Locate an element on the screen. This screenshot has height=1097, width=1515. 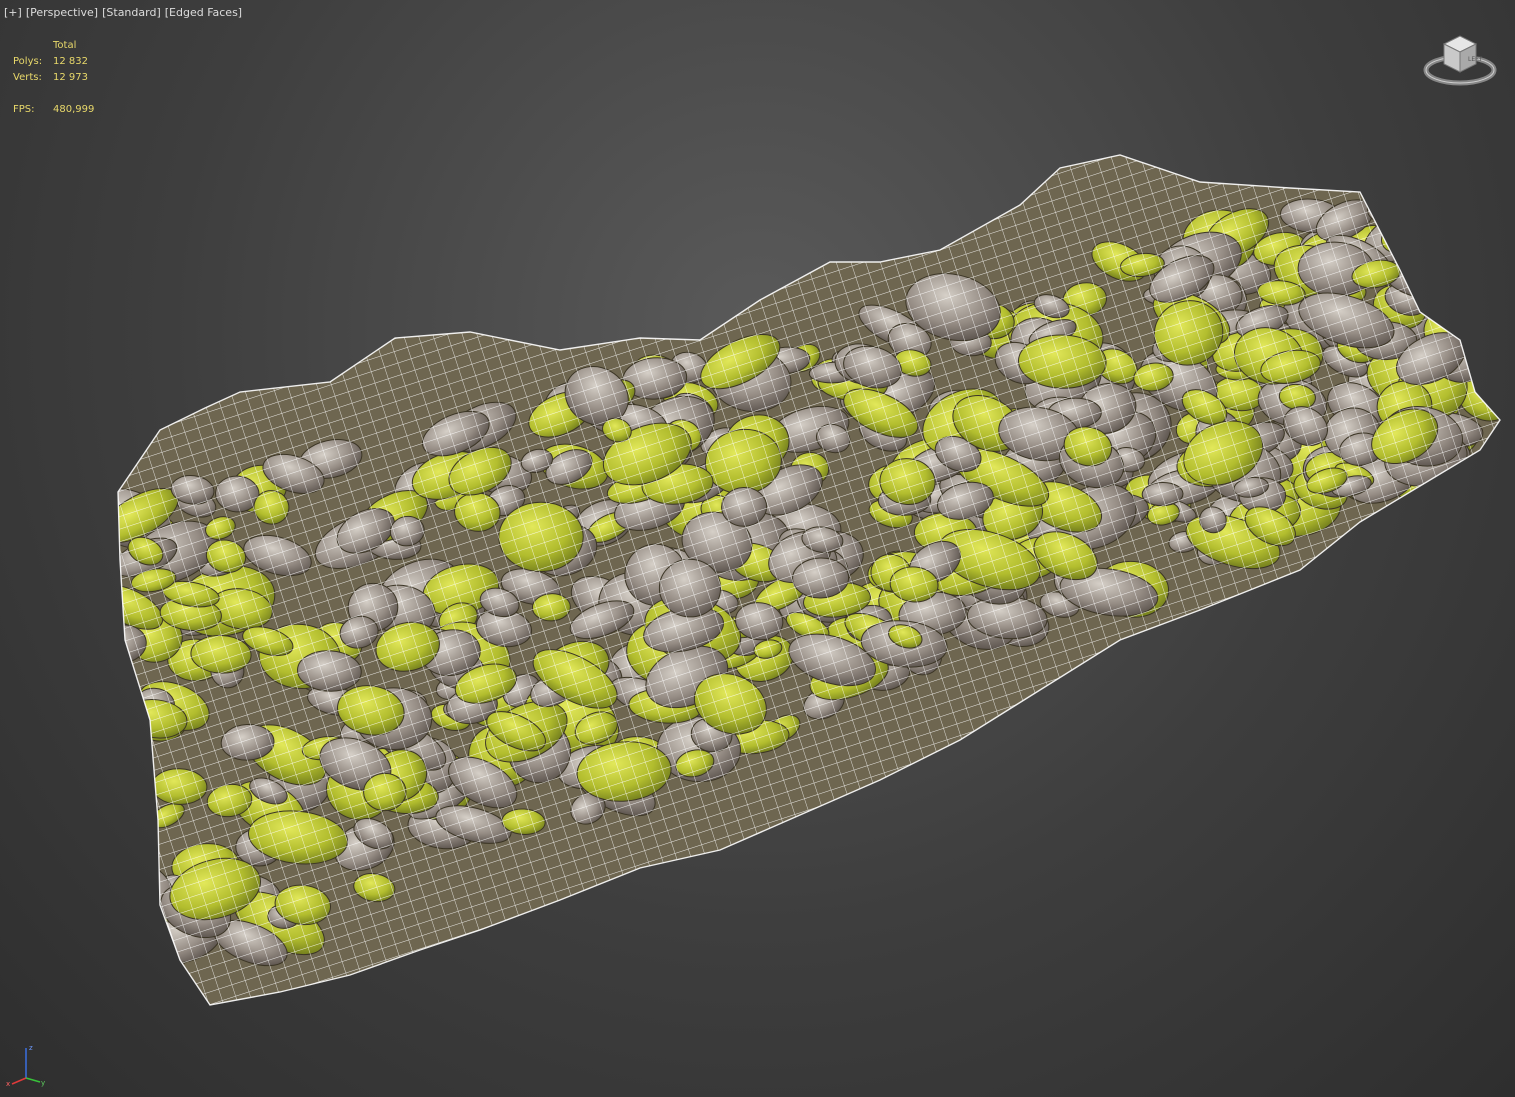
viewport-plus-menu: [+] is located at coordinates (13, 12).